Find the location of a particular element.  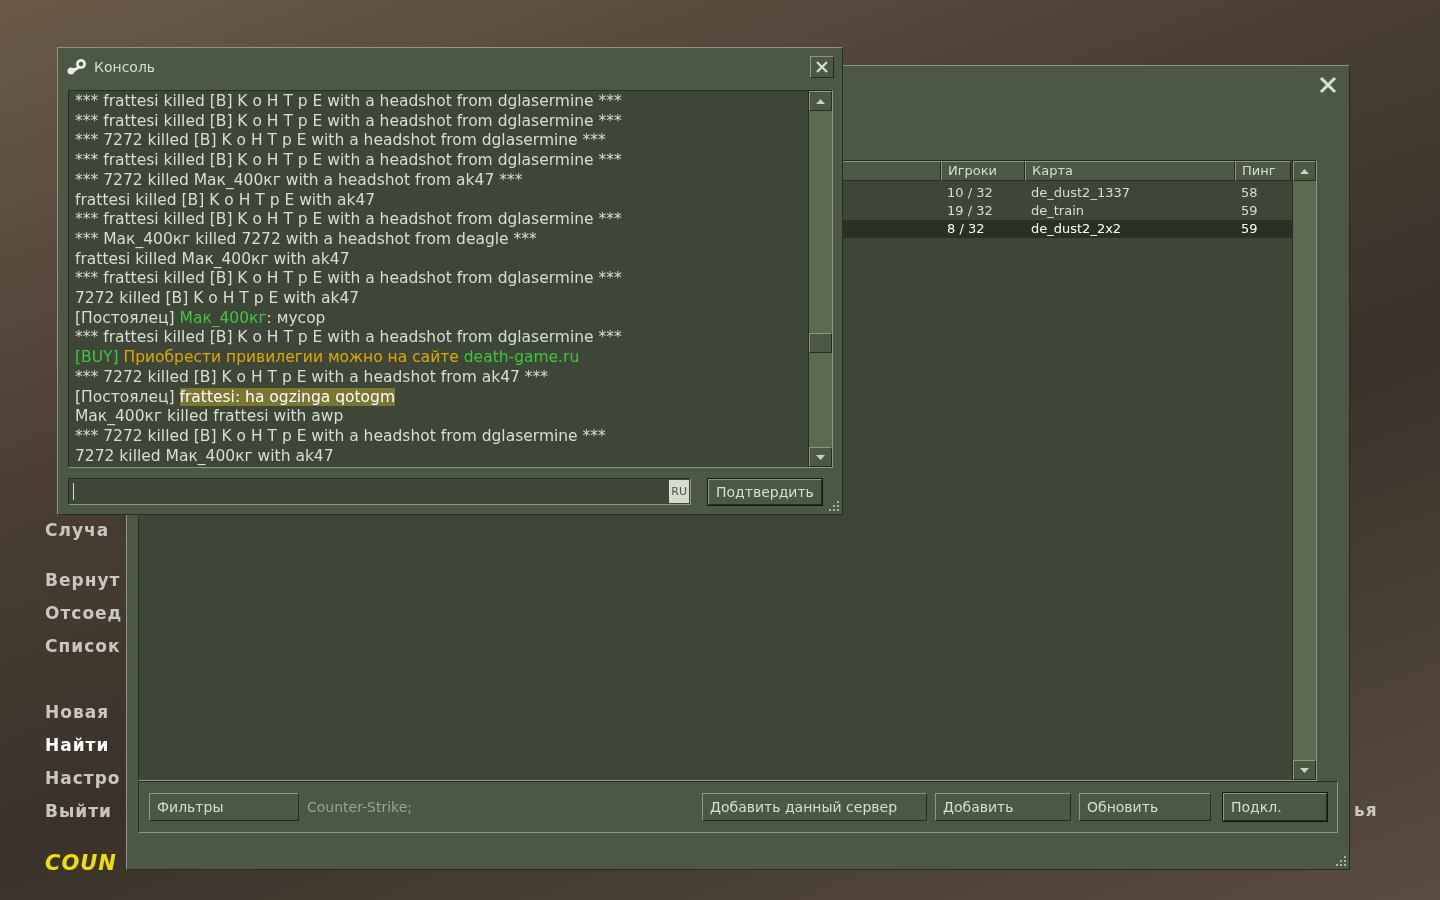

table-cell-text: 58 is located at coordinates (1249, 193).